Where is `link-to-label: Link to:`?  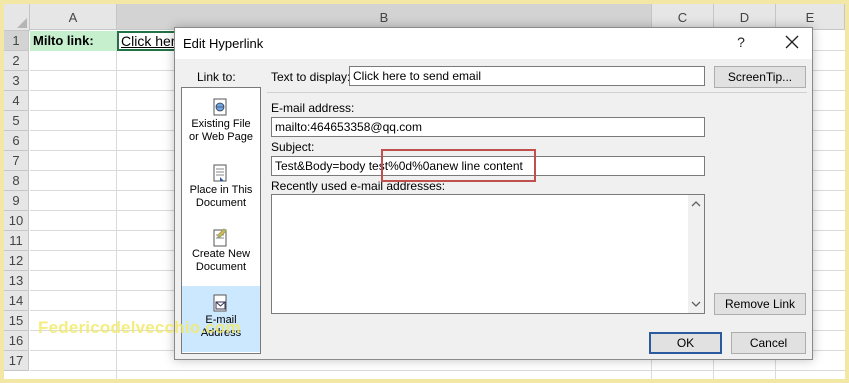 link-to-label: Link to: is located at coordinates (216, 77).